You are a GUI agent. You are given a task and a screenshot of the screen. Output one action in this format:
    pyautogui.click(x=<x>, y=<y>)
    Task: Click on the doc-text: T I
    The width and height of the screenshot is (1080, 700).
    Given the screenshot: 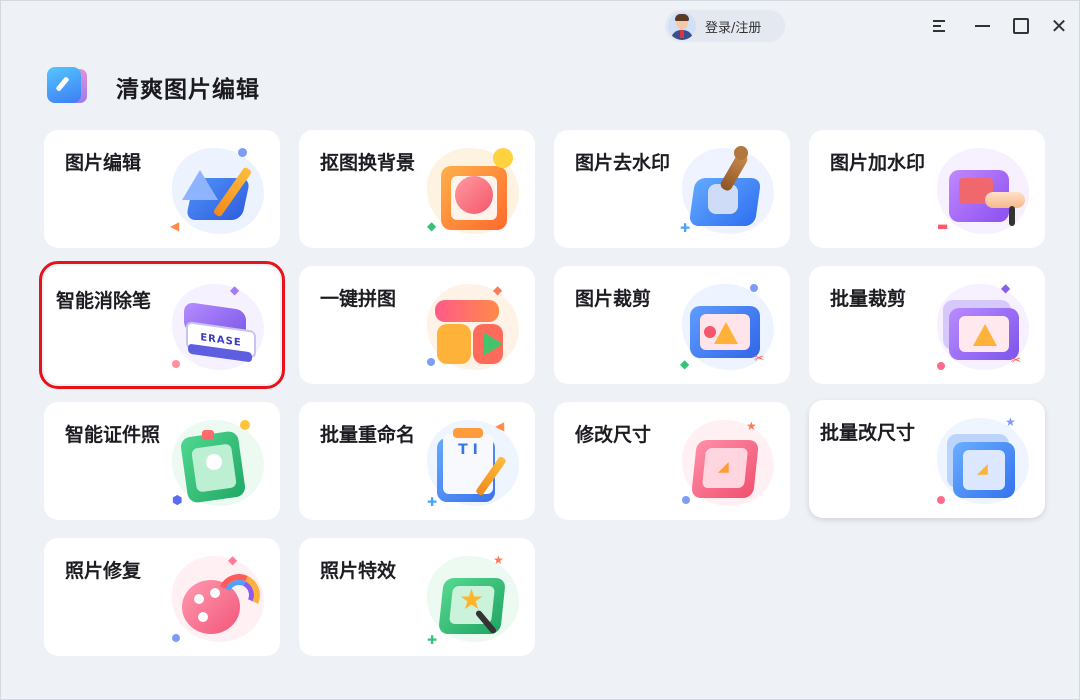 What is the action you would take?
    pyautogui.click(x=468, y=450)
    